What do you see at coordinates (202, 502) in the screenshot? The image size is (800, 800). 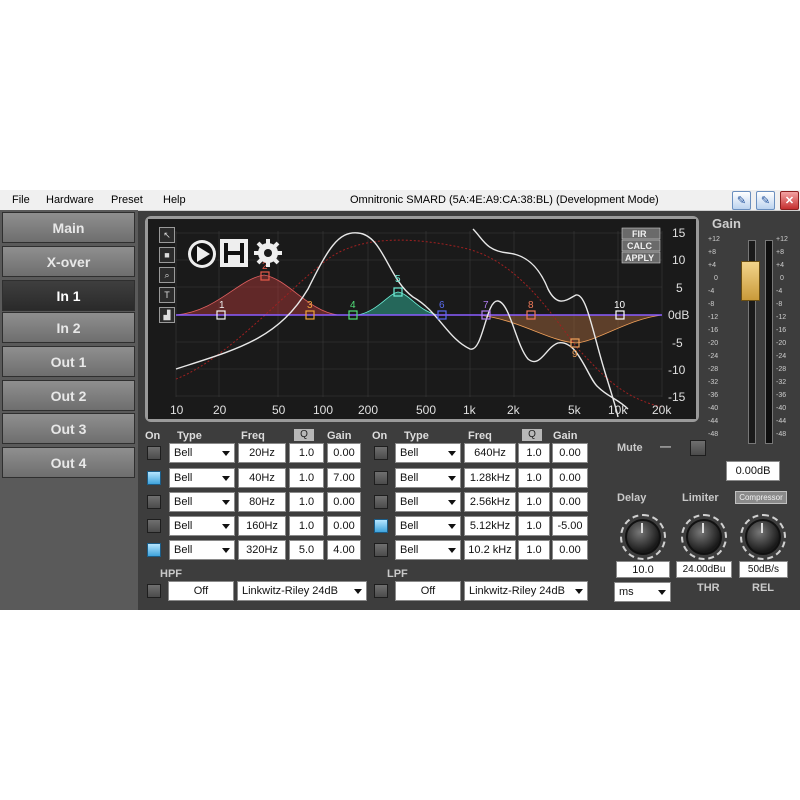 I see `band-3-type-select: Bell` at bounding box center [202, 502].